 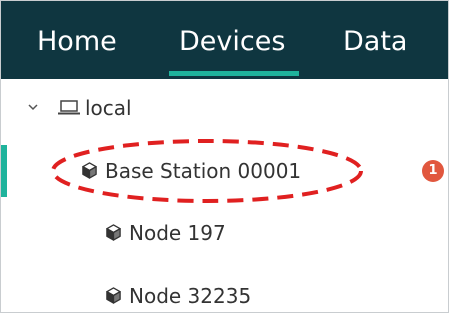 What do you see at coordinates (232, 42) in the screenshot?
I see `tab-devices: Devices` at bounding box center [232, 42].